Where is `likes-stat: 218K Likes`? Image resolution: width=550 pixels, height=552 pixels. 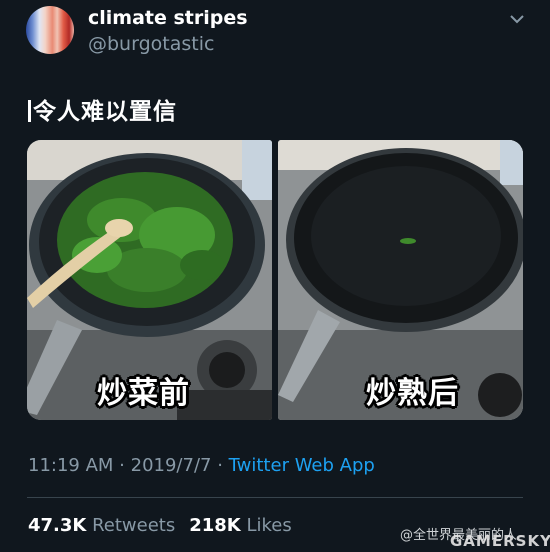
likes-stat: 218K Likes is located at coordinates (240, 525).